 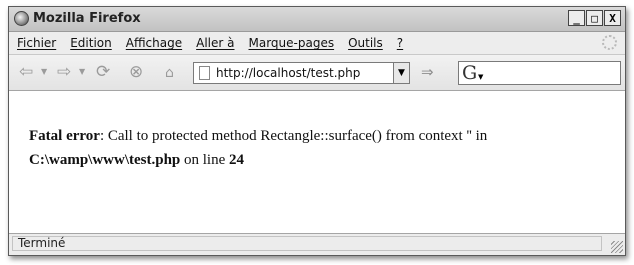 I want to click on title-bar: Mozilla Firefox _ □ X, so click(x=317, y=19).